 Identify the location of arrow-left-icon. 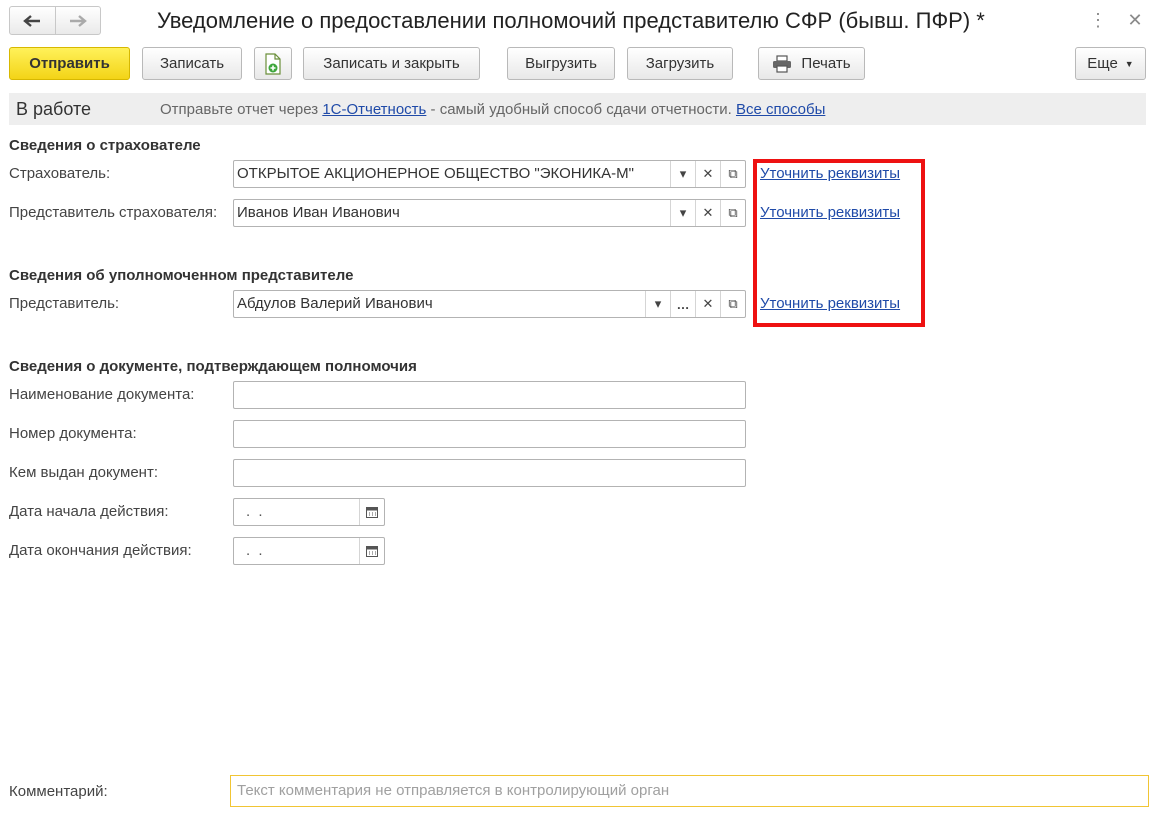
(32, 20).